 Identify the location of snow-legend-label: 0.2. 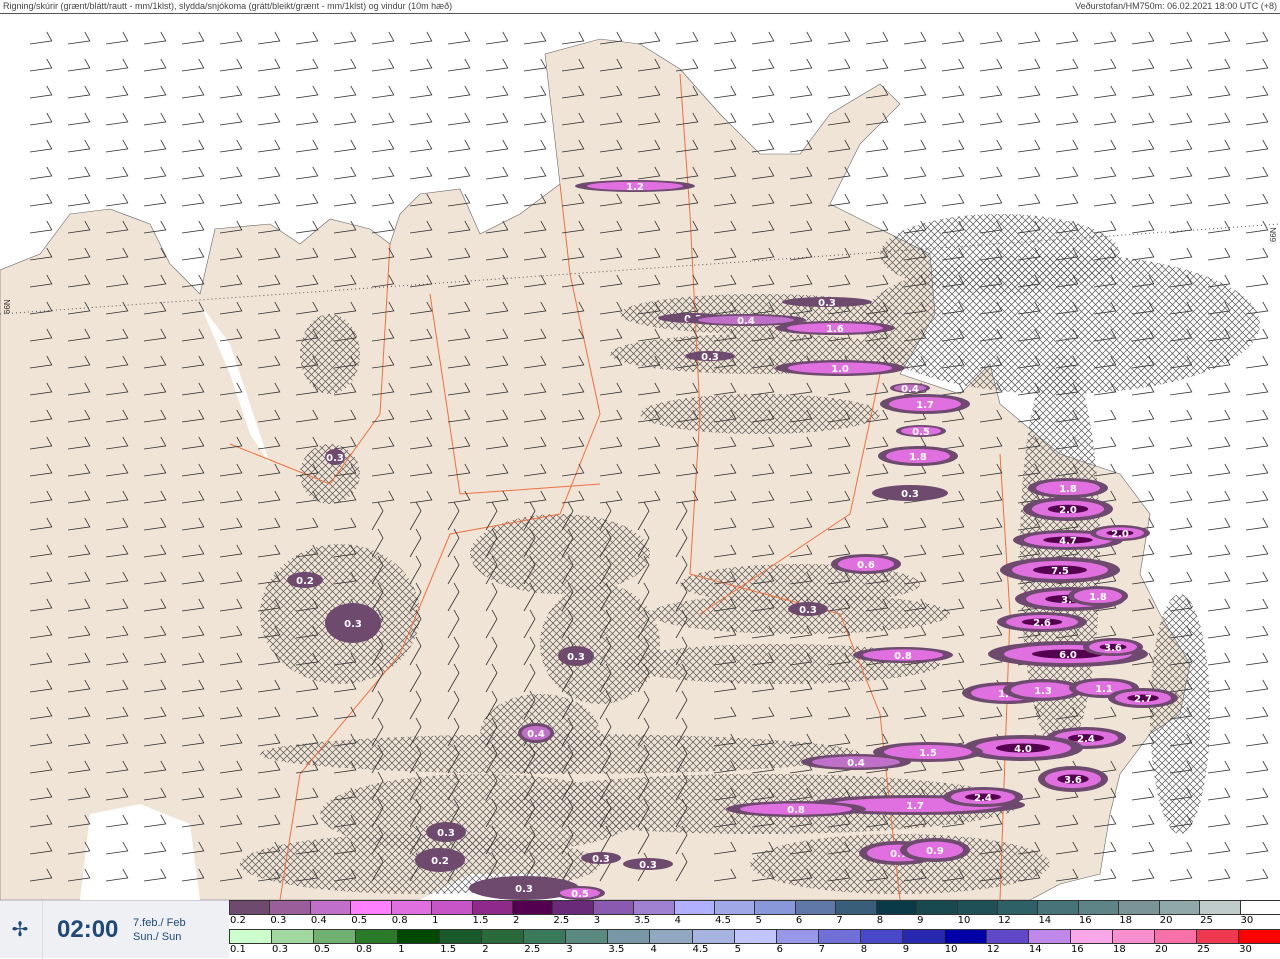
(238, 920).